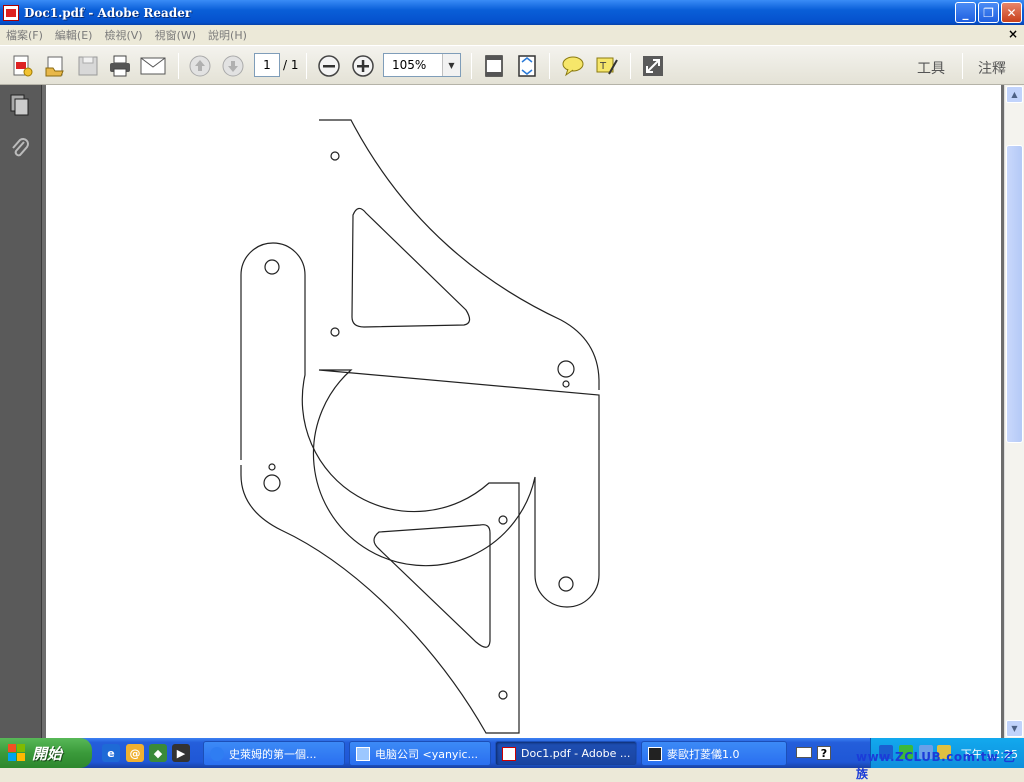 This screenshot has height=782, width=1024. Describe the element at coordinates (329, 66) in the screenshot. I see `zoom-out-icon` at that location.